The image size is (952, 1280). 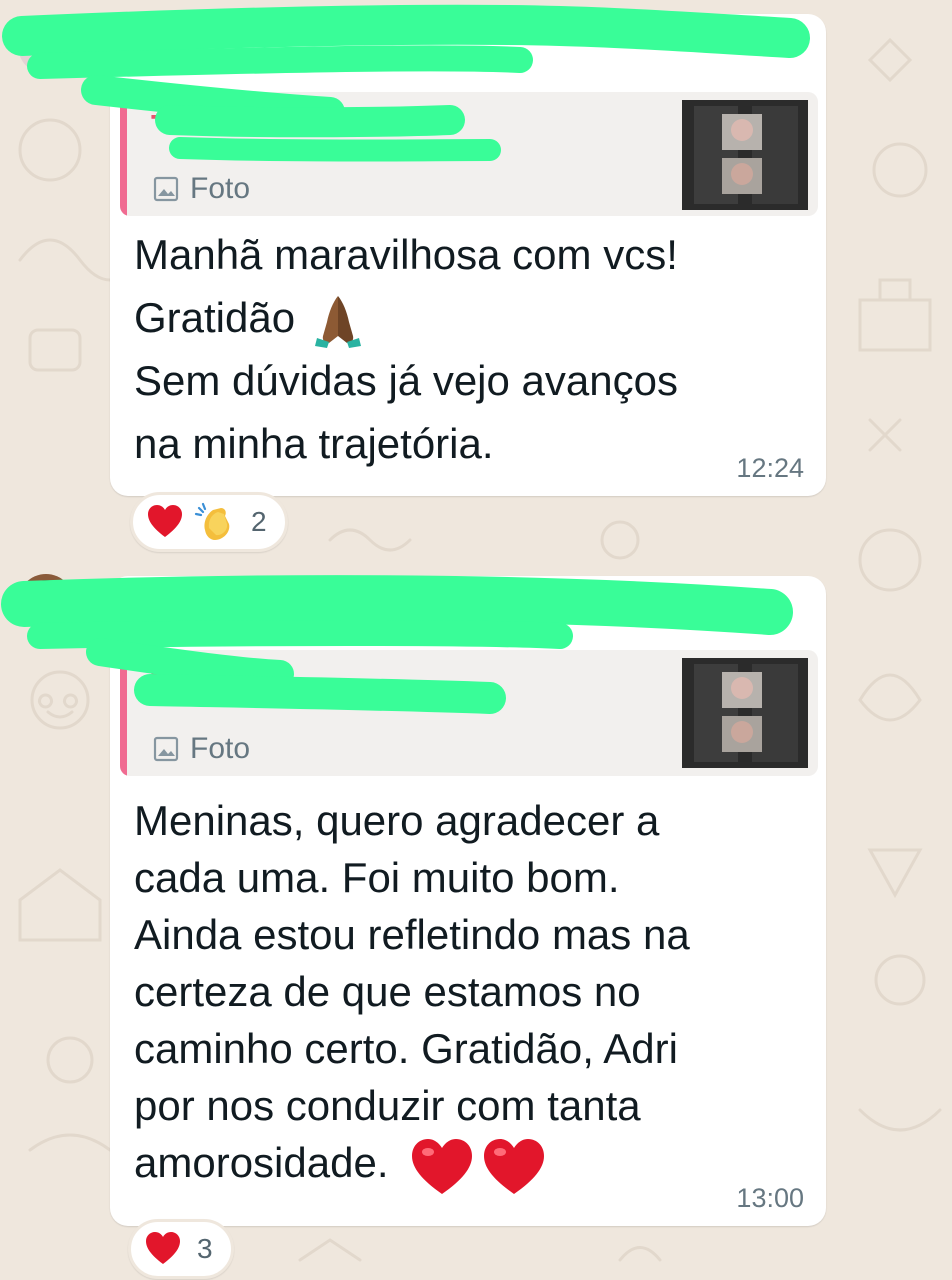 What do you see at coordinates (377, 877) in the screenshot?
I see `message-line: cada uma. Foi muito bom.` at bounding box center [377, 877].